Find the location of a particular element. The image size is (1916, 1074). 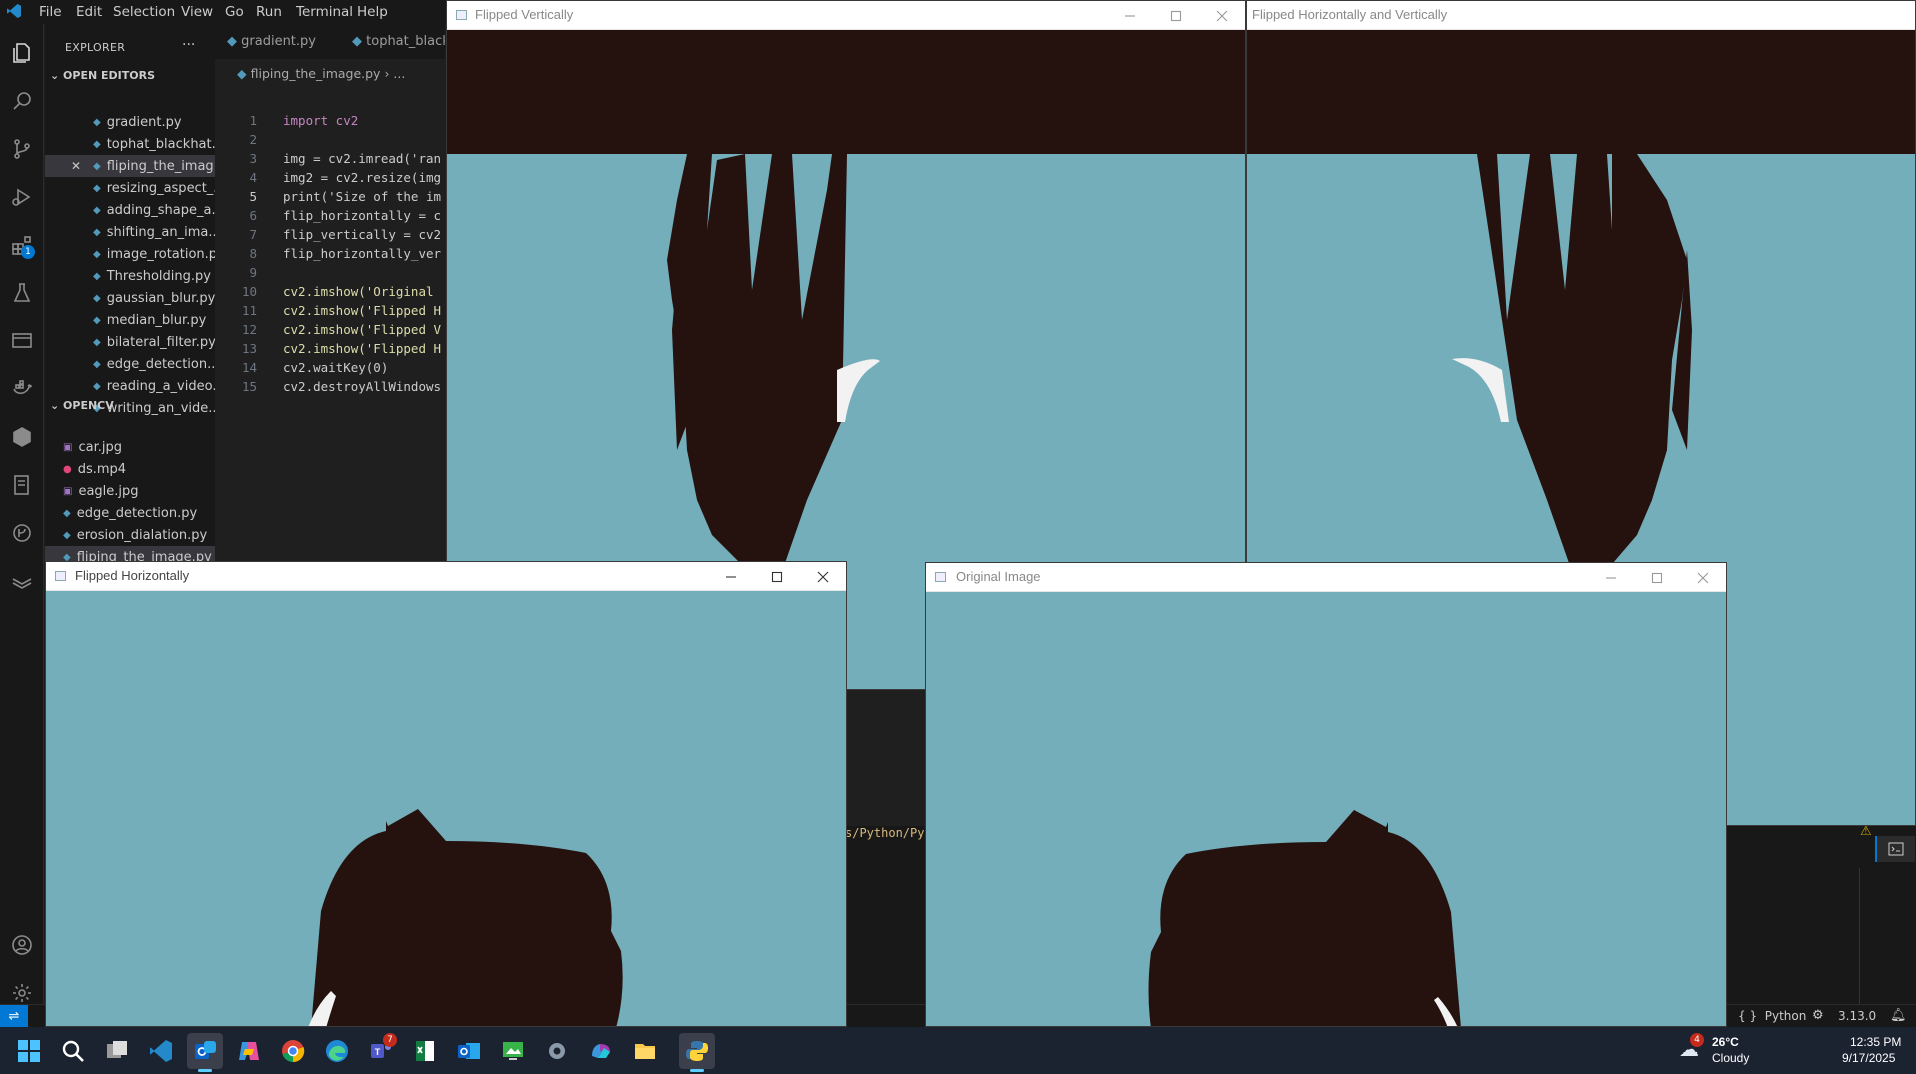

folder-file-item: ▣ car.jpg is located at coordinates (130, 447).